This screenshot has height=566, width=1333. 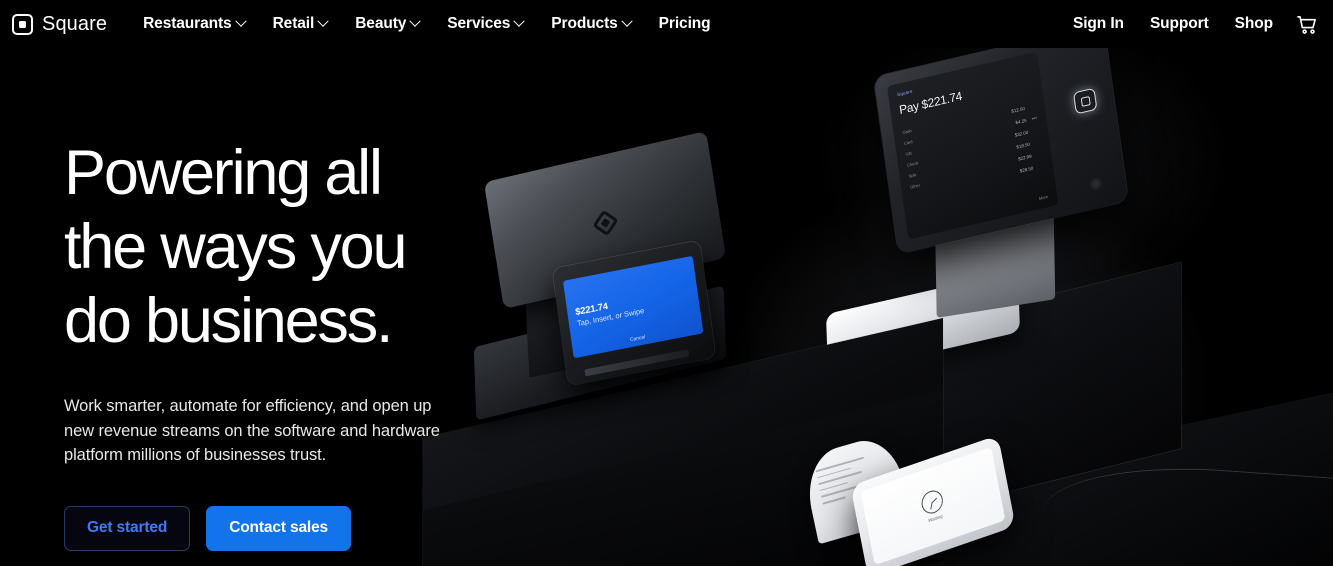 I want to click on brand-logo-link: Square, so click(x=60, y=24).